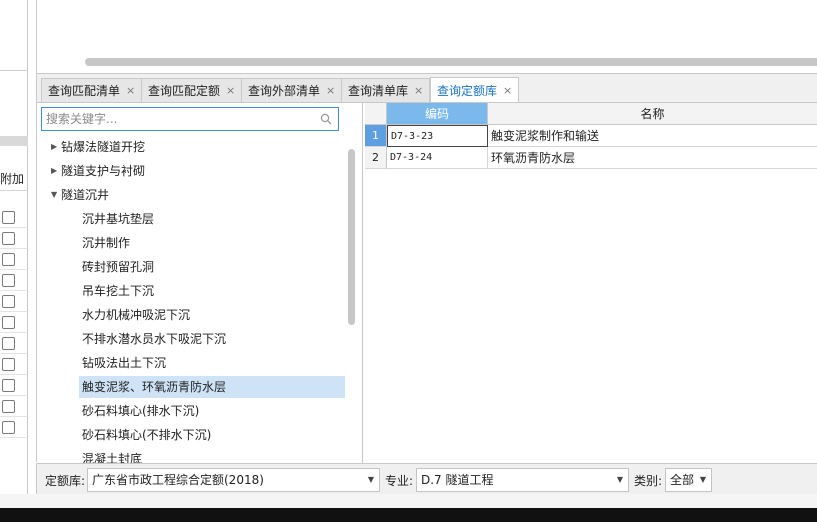  What do you see at coordinates (189, 243) in the screenshot?
I see `tree-leaf: 沉井制作` at bounding box center [189, 243].